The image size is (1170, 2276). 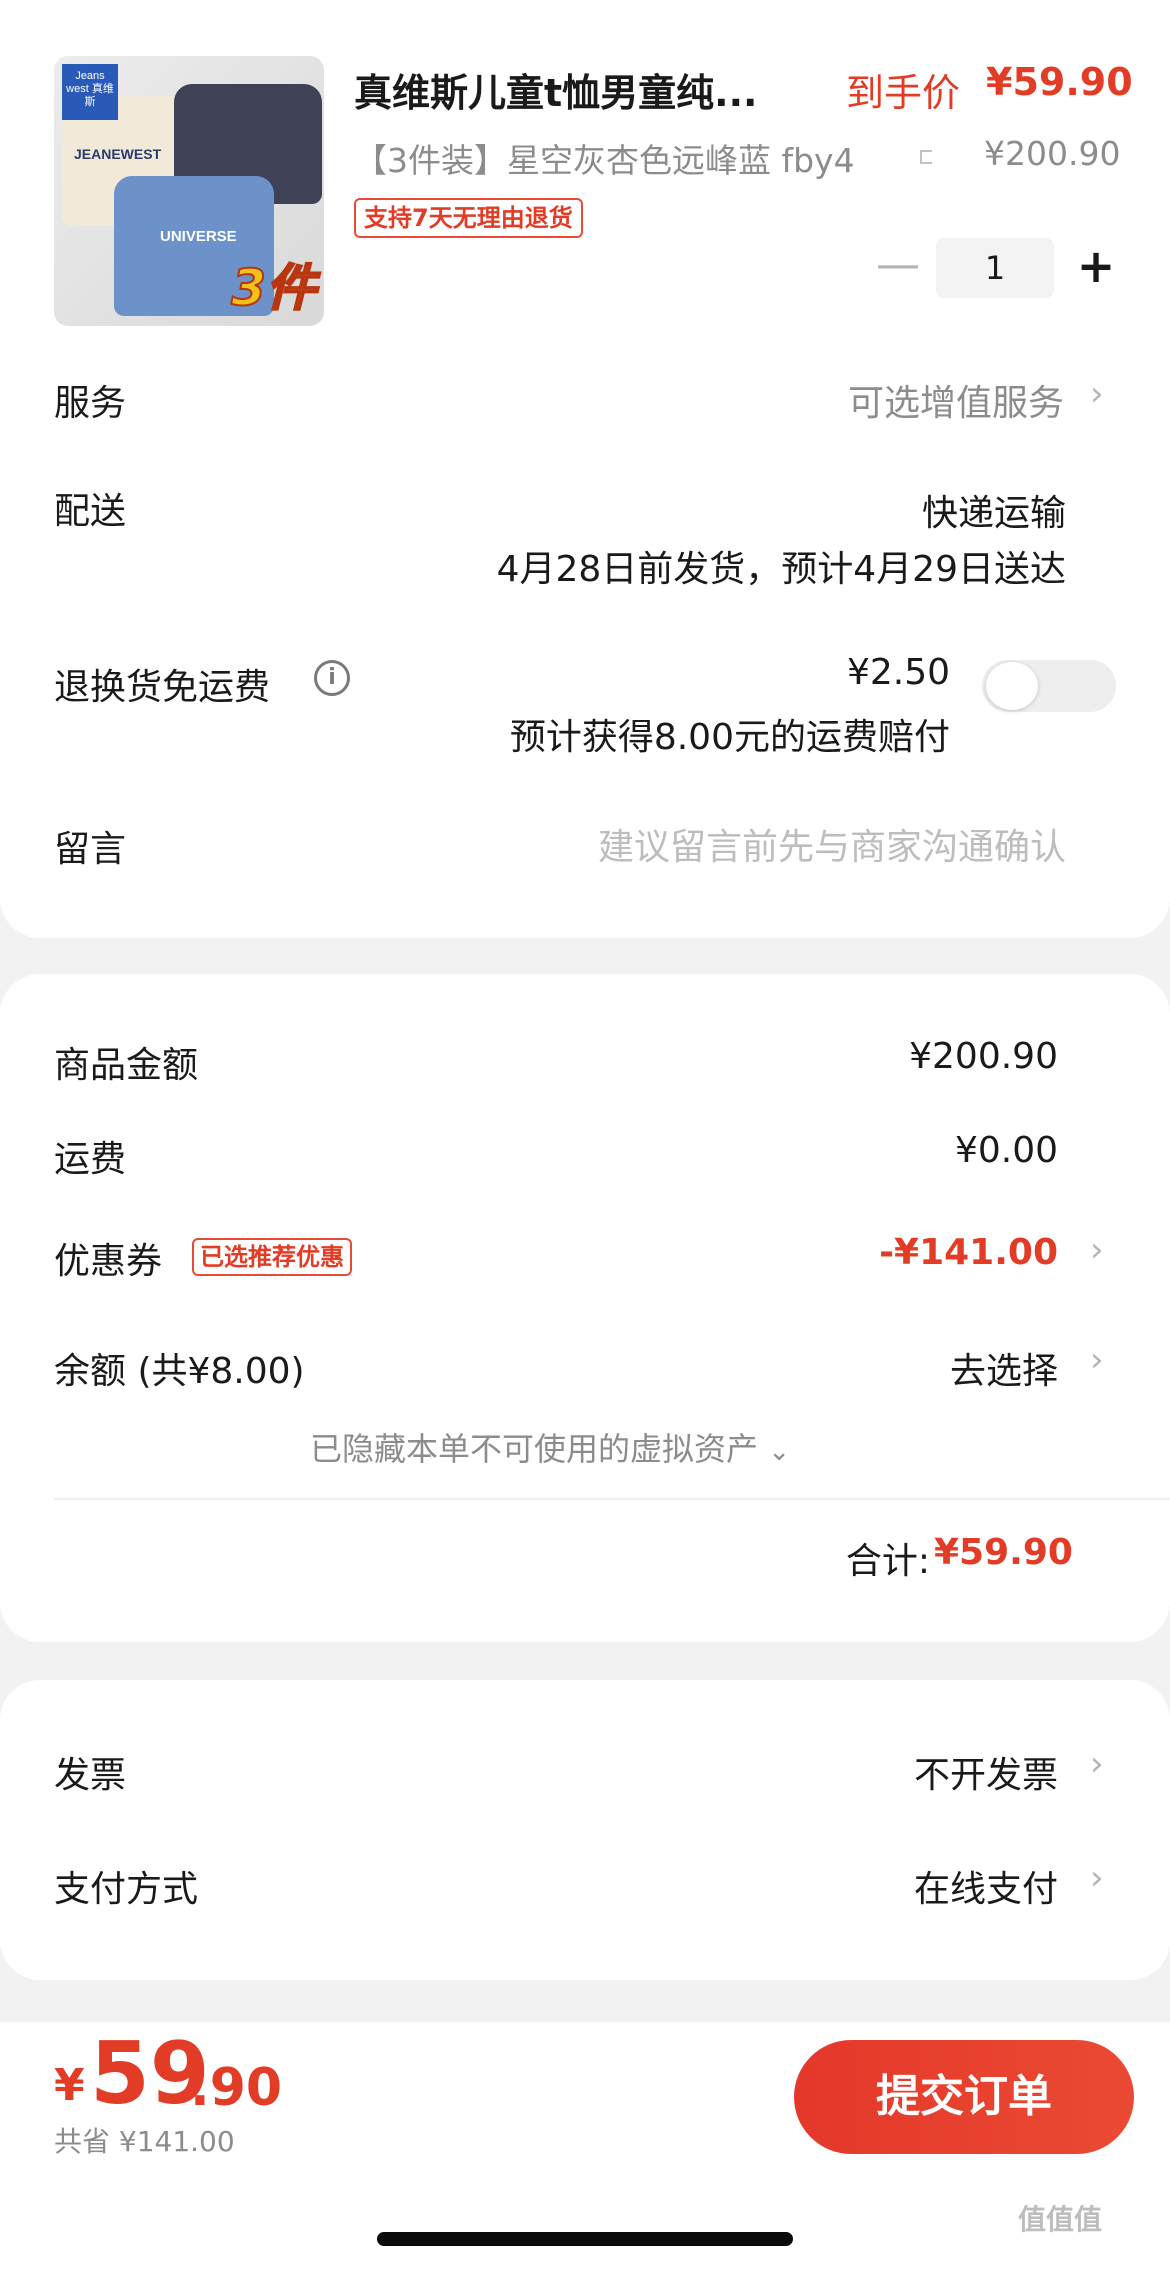 What do you see at coordinates (332, 678) in the screenshot?
I see `info-icon: i` at bounding box center [332, 678].